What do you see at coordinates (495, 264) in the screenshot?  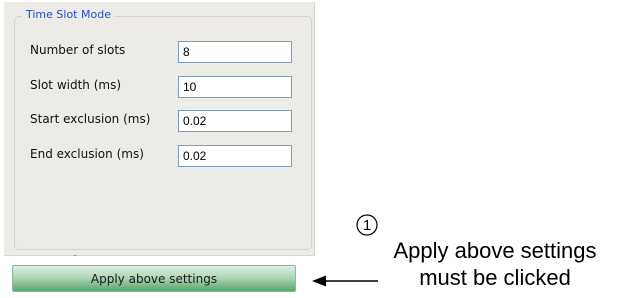 I see `callout-note: Apply above settings must be clicked` at bounding box center [495, 264].